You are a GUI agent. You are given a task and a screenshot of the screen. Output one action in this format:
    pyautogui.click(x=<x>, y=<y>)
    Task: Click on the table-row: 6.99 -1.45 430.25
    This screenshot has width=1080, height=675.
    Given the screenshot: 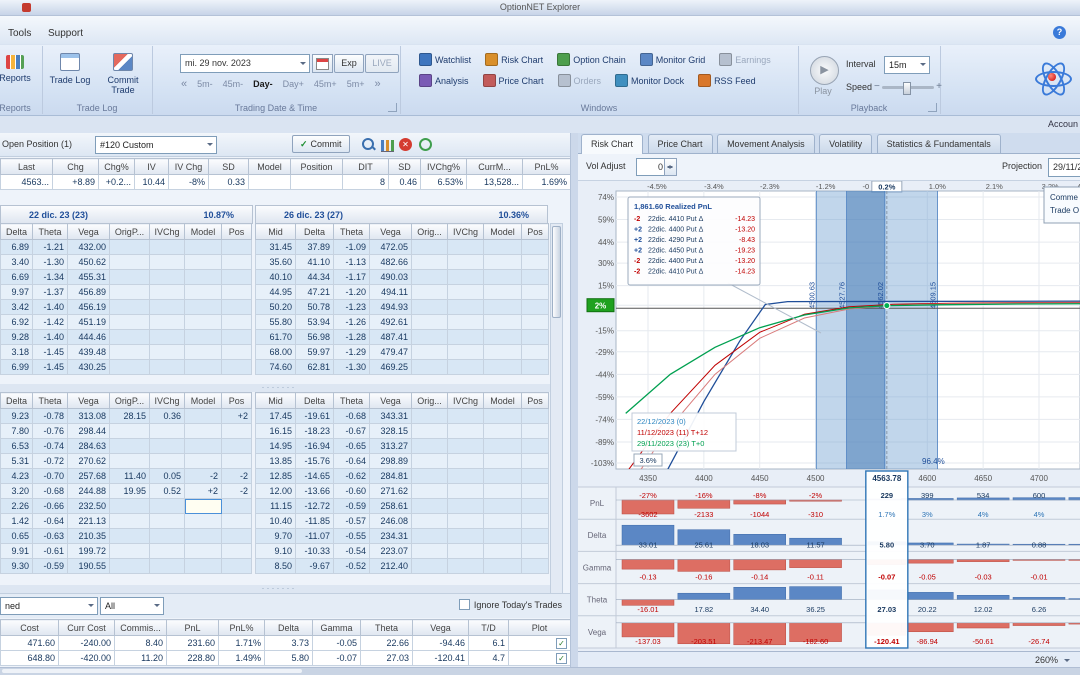 What is the action you would take?
    pyautogui.click(x=126, y=367)
    